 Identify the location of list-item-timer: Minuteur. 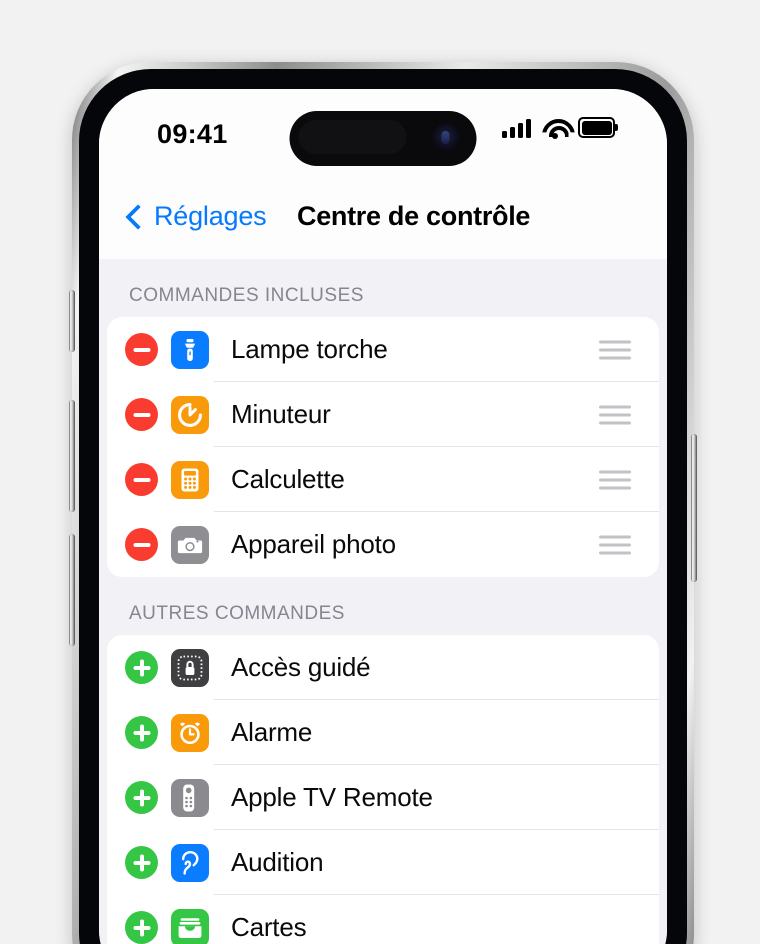
(383, 414).